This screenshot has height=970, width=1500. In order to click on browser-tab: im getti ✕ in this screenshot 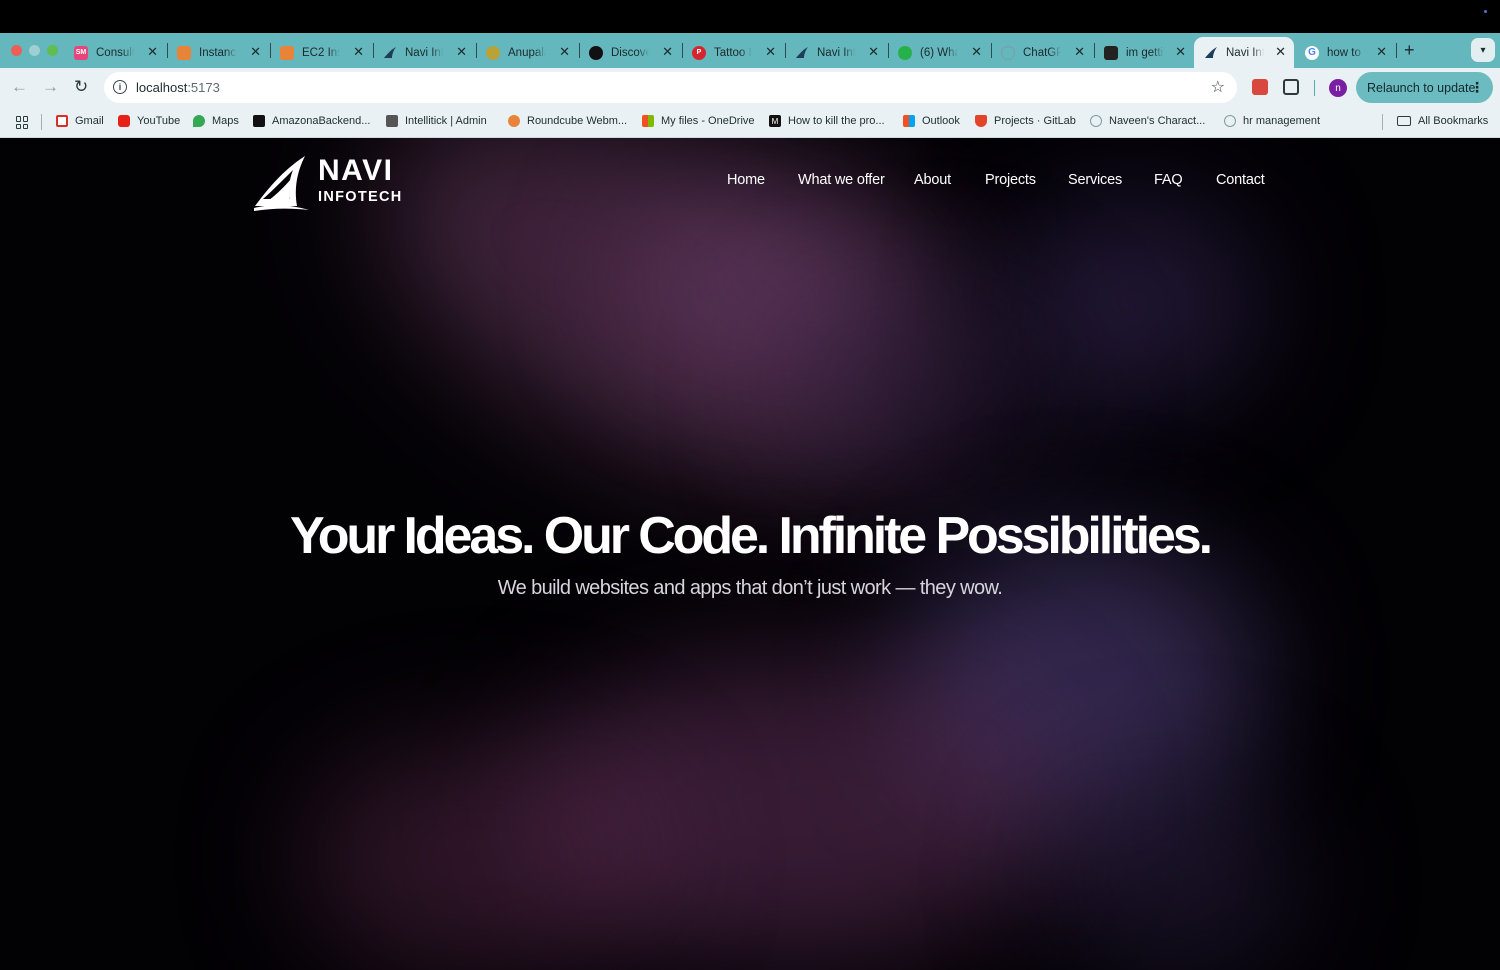, I will do `click(1144, 52)`.